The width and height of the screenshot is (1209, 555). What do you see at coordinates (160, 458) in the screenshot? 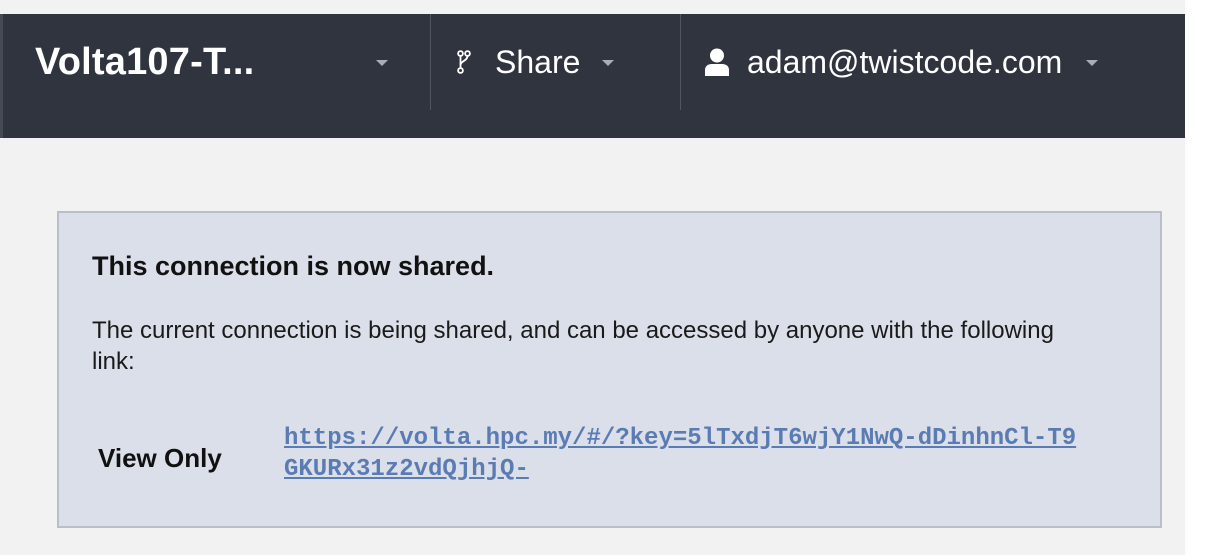
I see `access-level-label: View Only` at bounding box center [160, 458].